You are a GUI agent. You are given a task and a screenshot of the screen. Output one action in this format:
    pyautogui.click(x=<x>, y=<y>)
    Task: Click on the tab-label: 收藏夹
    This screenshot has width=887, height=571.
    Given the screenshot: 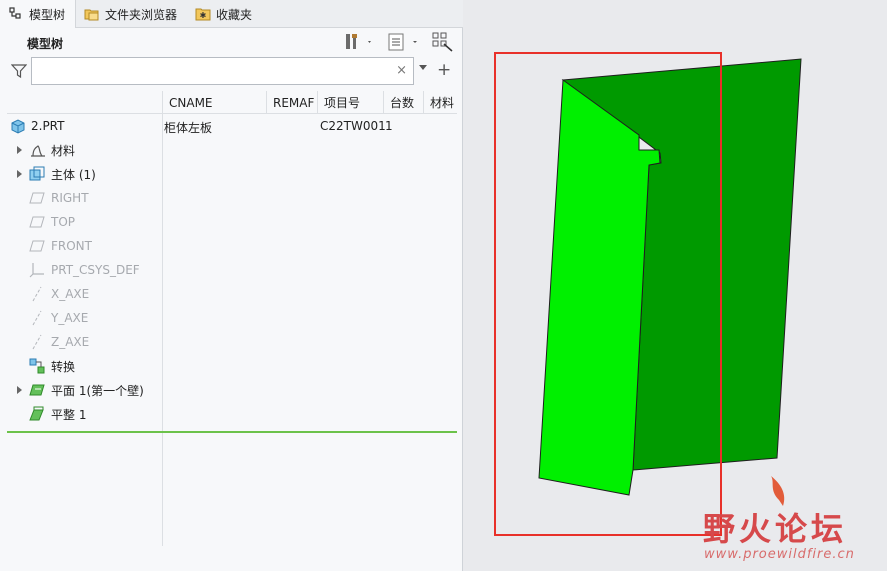 What is the action you would take?
    pyautogui.click(x=234, y=14)
    